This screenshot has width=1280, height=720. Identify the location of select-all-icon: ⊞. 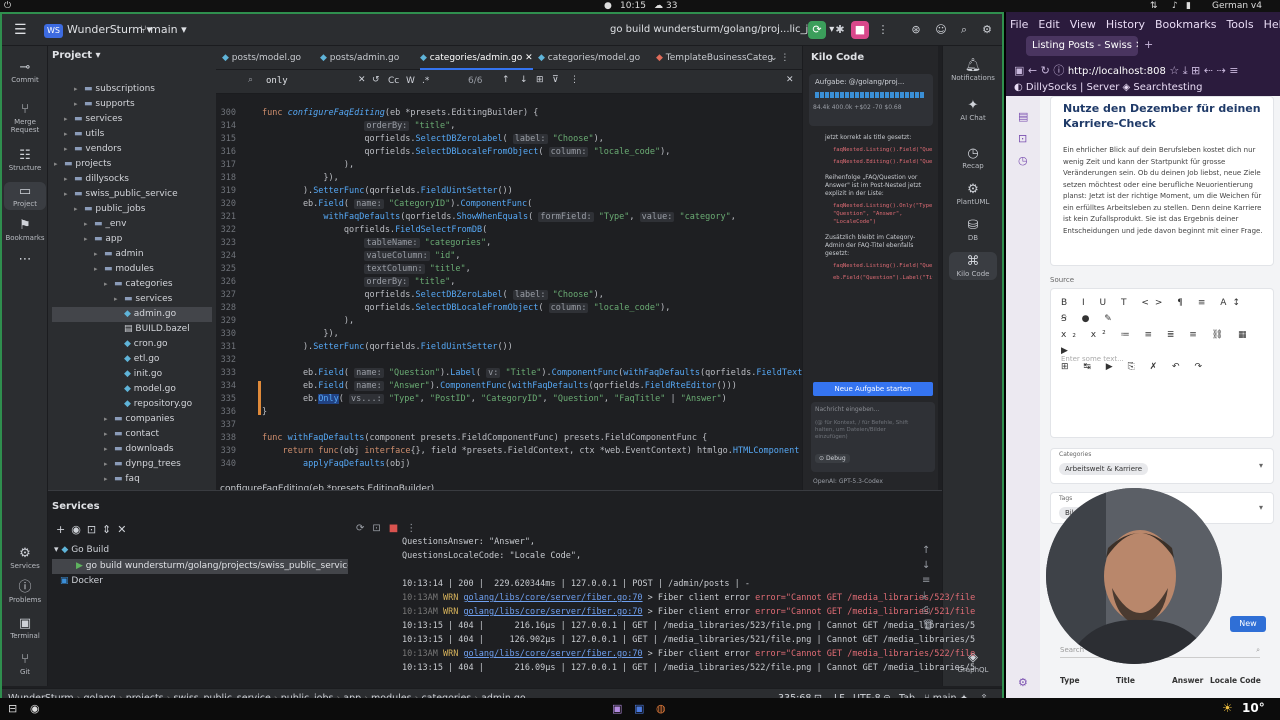
(540, 80).